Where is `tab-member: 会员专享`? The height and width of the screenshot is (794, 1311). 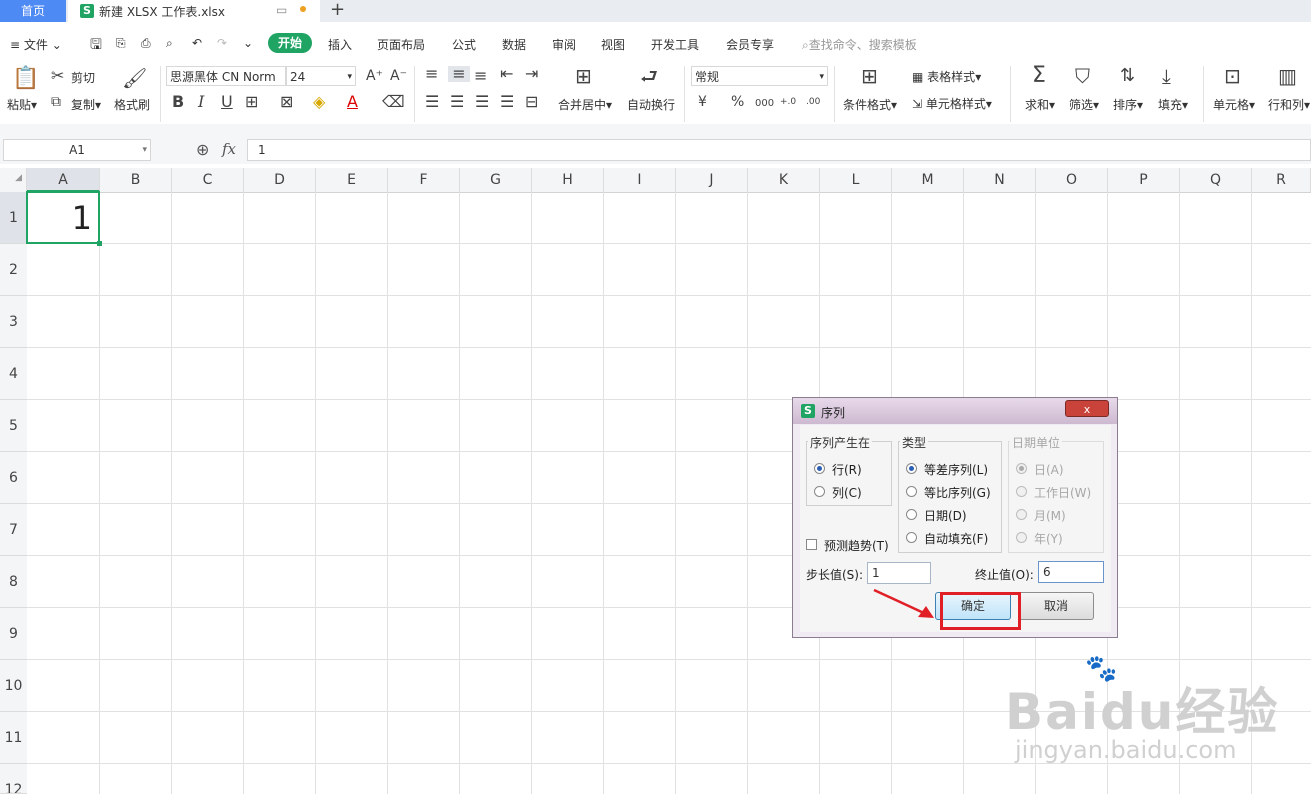
tab-member: 会员专享 is located at coordinates (750, 44).